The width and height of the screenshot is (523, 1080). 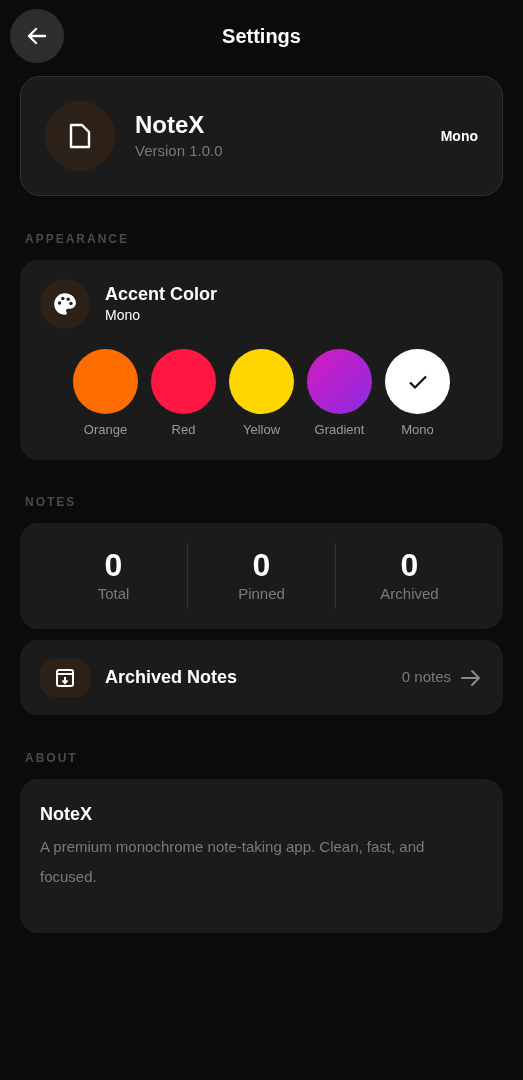 I want to click on page-title: Settings, so click(x=261, y=36).